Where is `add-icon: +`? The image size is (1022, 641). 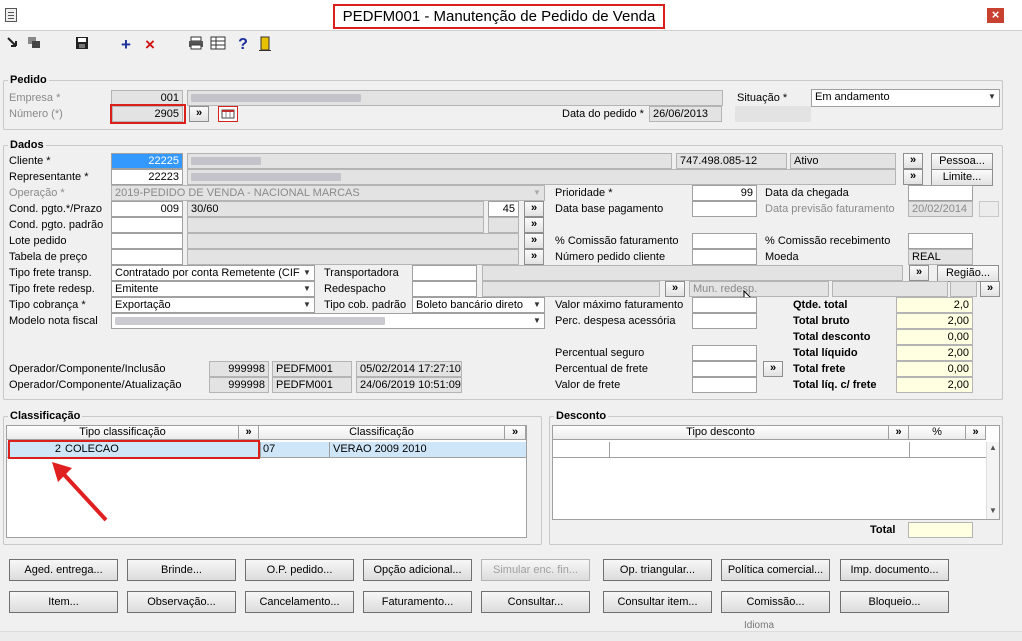 add-icon: + is located at coordinates (126, 45).